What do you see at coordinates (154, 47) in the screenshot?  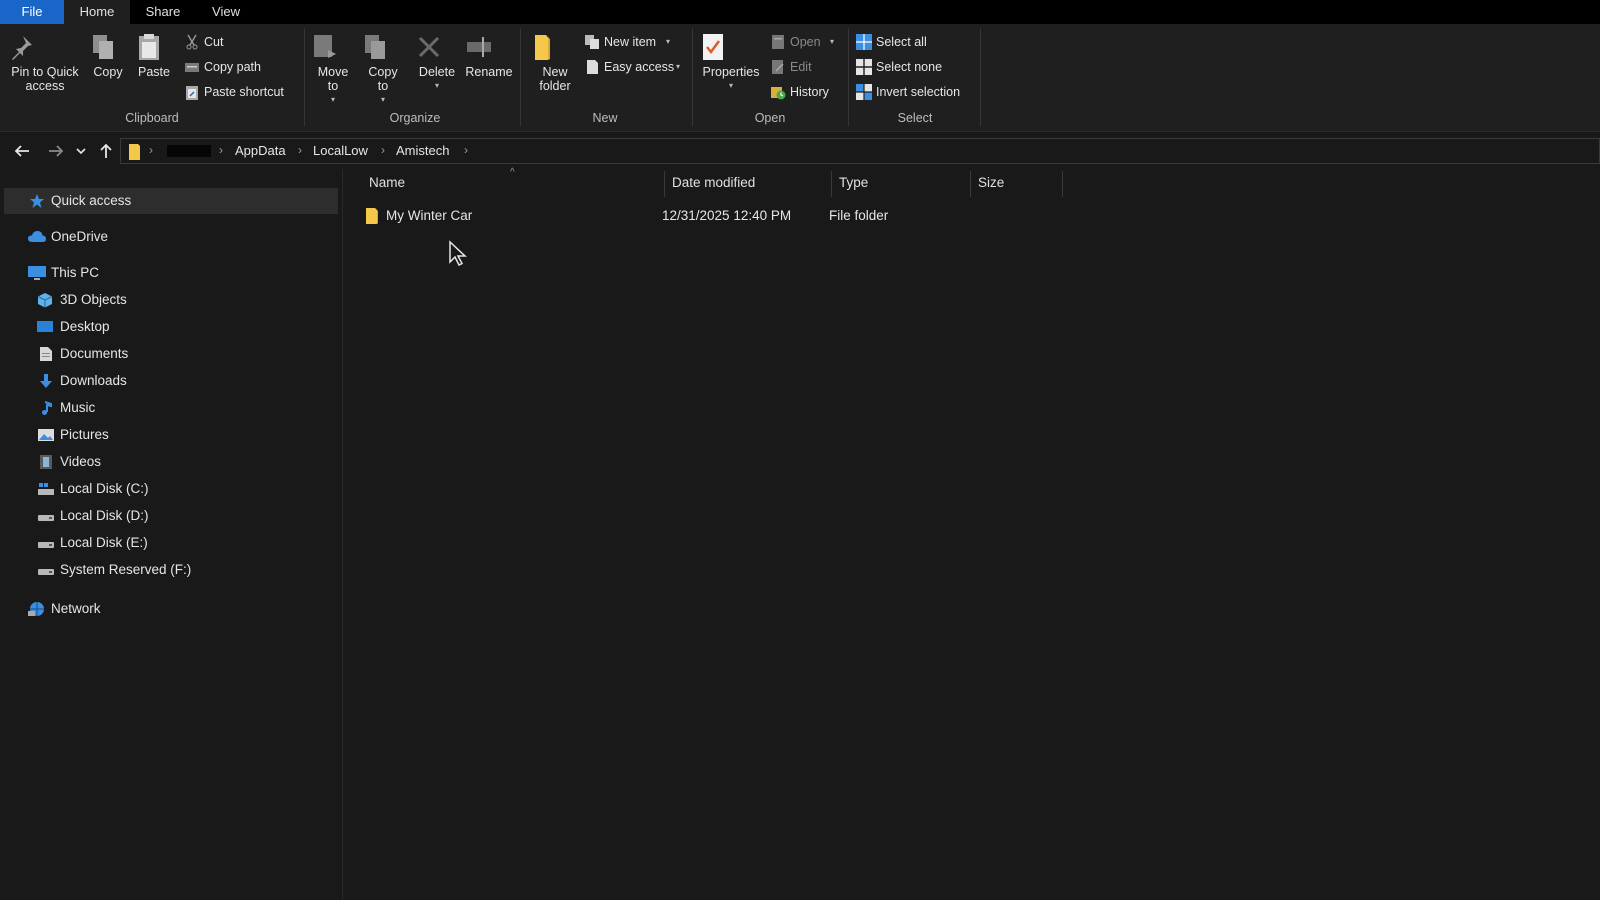 I see `paste-icon` at bounding box center [154, 47].